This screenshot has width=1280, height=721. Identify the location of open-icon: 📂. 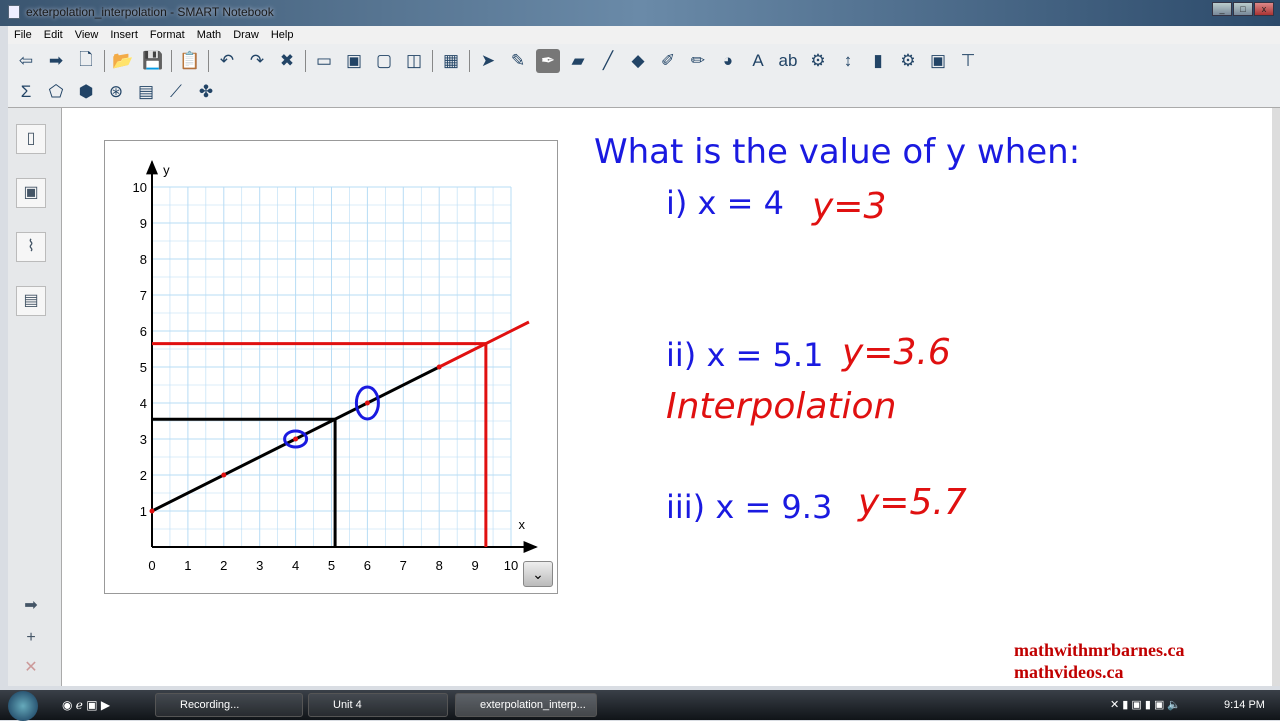
(123, 61).